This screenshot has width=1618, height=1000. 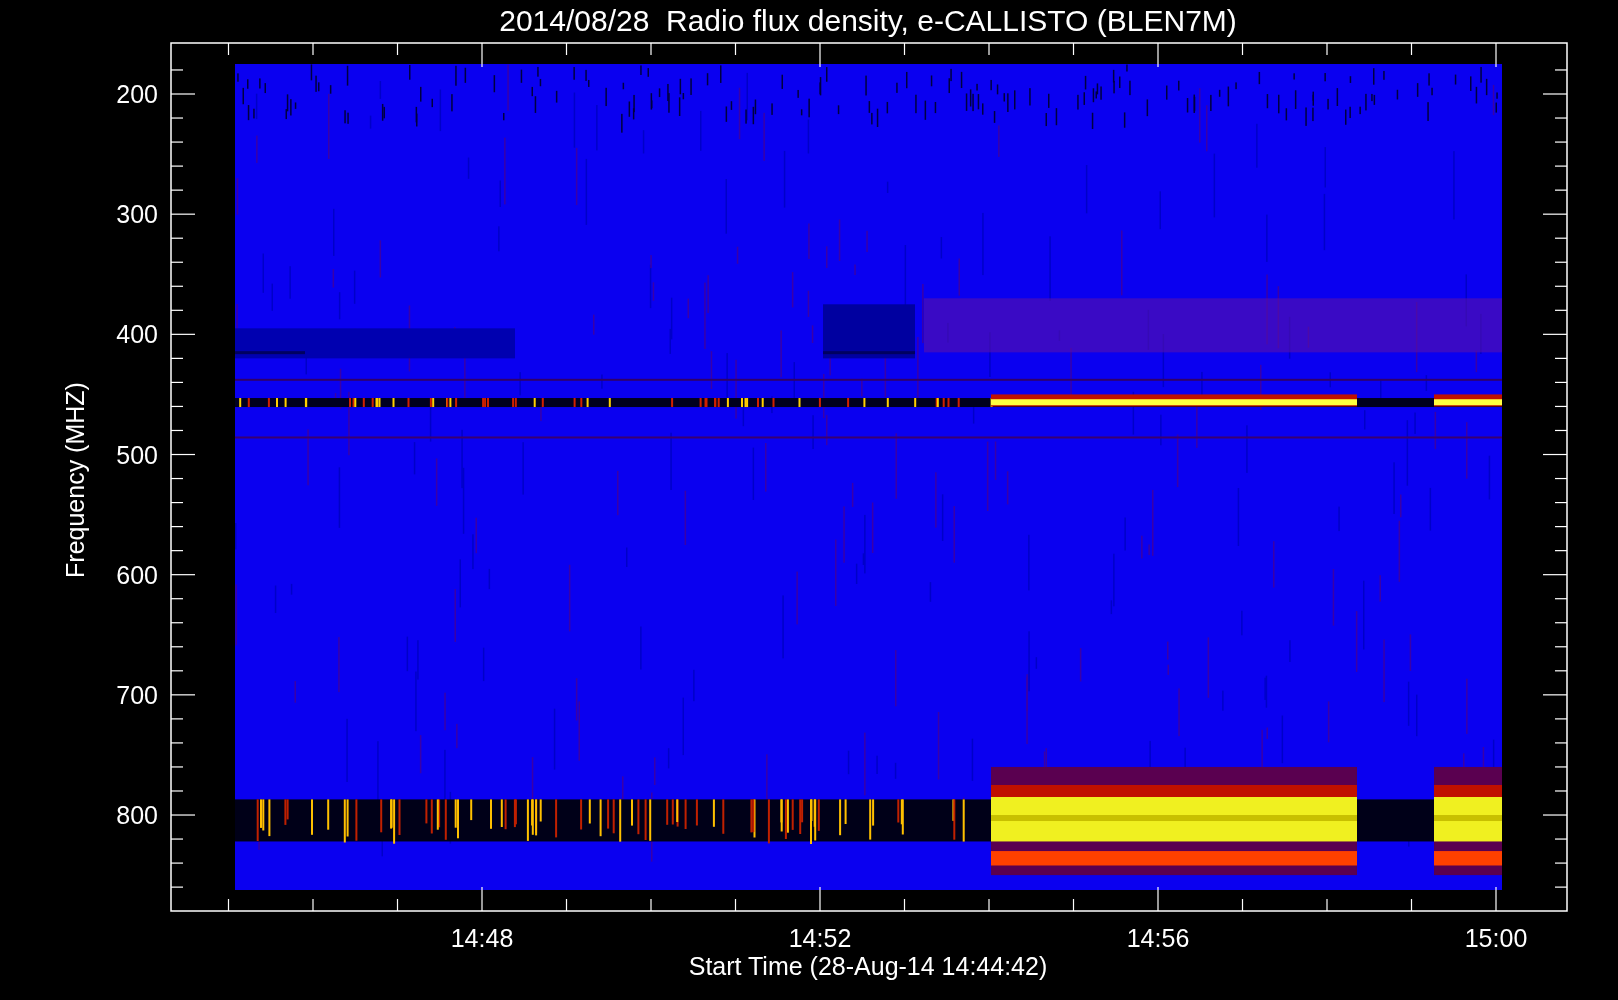 What do you see at coordinates (482, 938) in the screenshot?
I see `x-tick-label: 14:48` at bounding box center [482, 938].